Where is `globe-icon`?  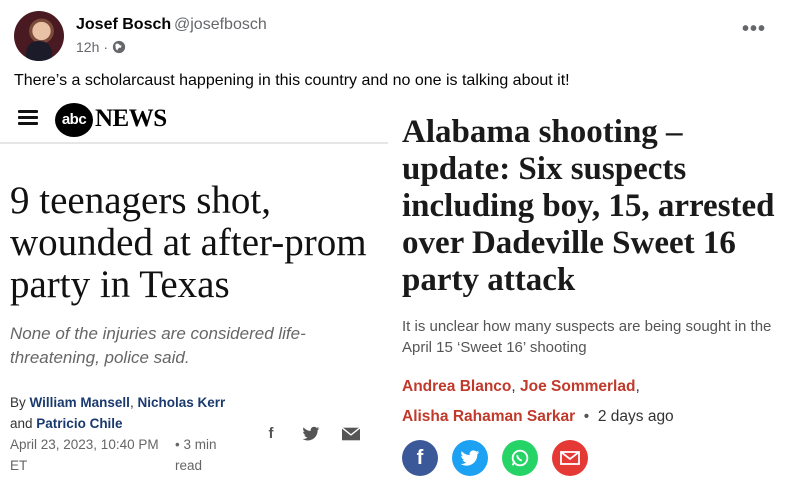 globe-icon is located at coordinates (119, 47).